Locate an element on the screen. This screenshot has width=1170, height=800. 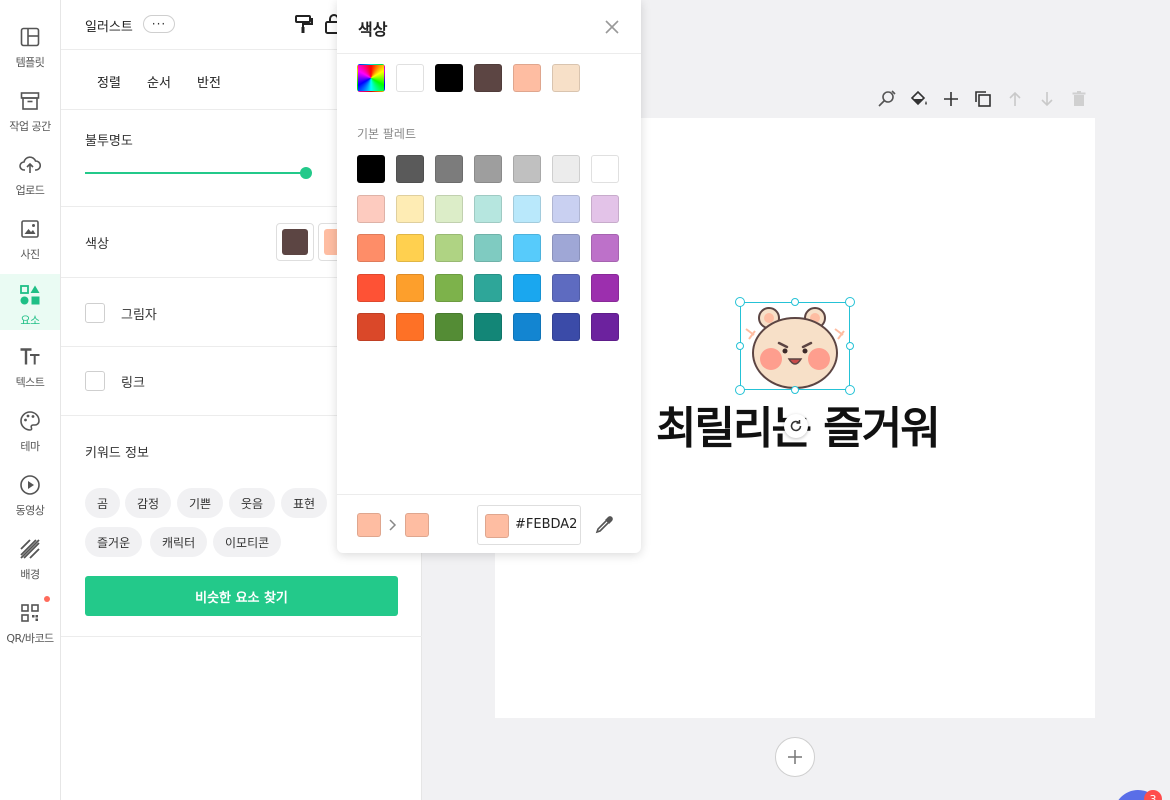
keyword-tag: 웃음 is located at coordinates (252, 503).